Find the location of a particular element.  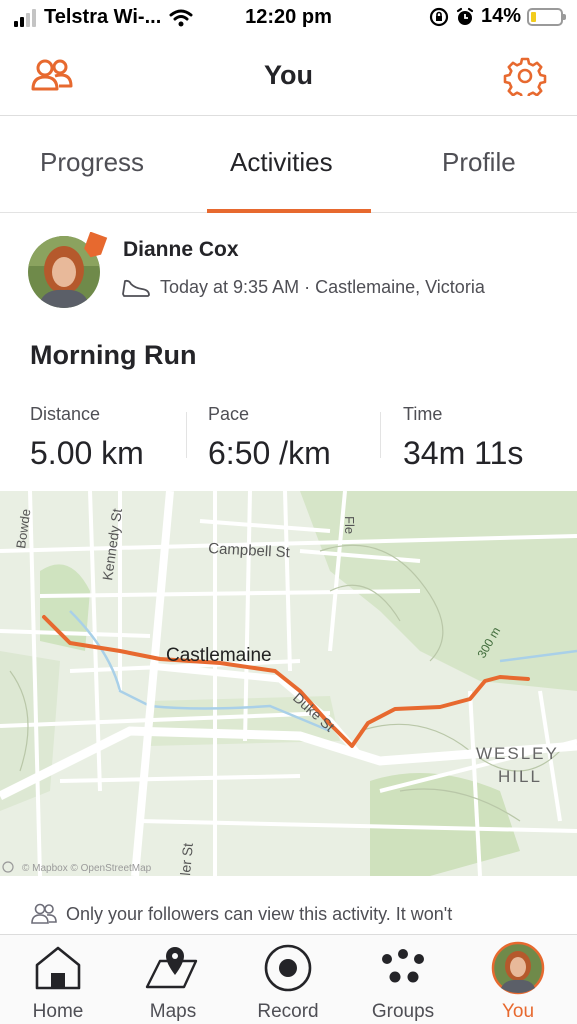

top-header: You is located at coordinates (288, 78).